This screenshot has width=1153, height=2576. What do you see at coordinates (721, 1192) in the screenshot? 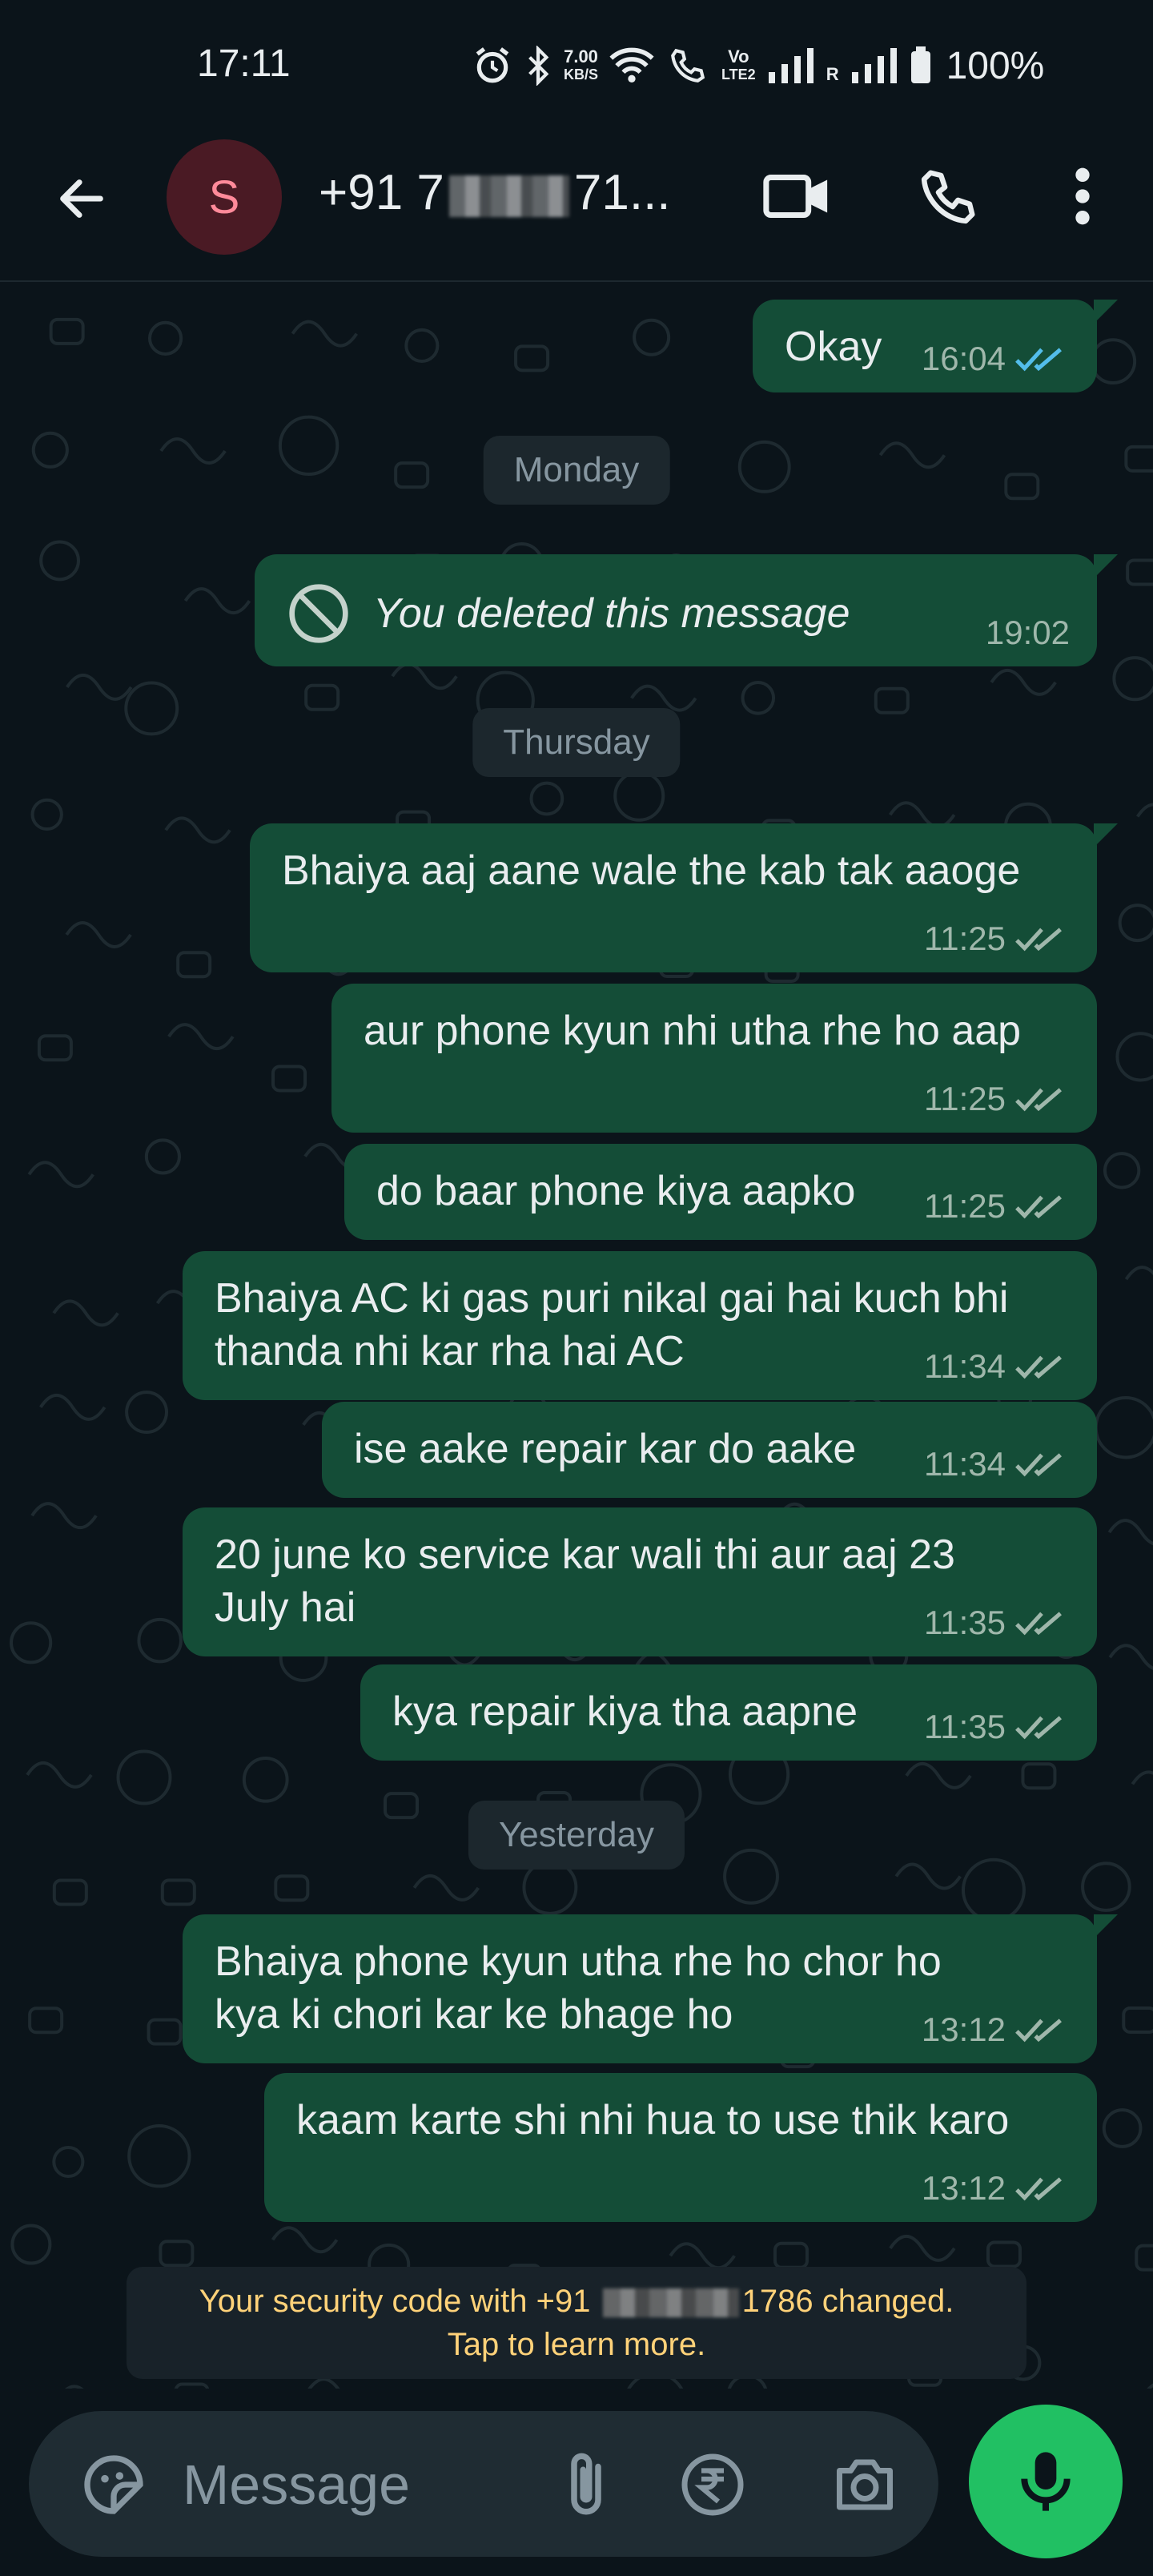
I see `message-bubble: do baar phone kiya aapko 11:25` at bounding box center [721, 1192].